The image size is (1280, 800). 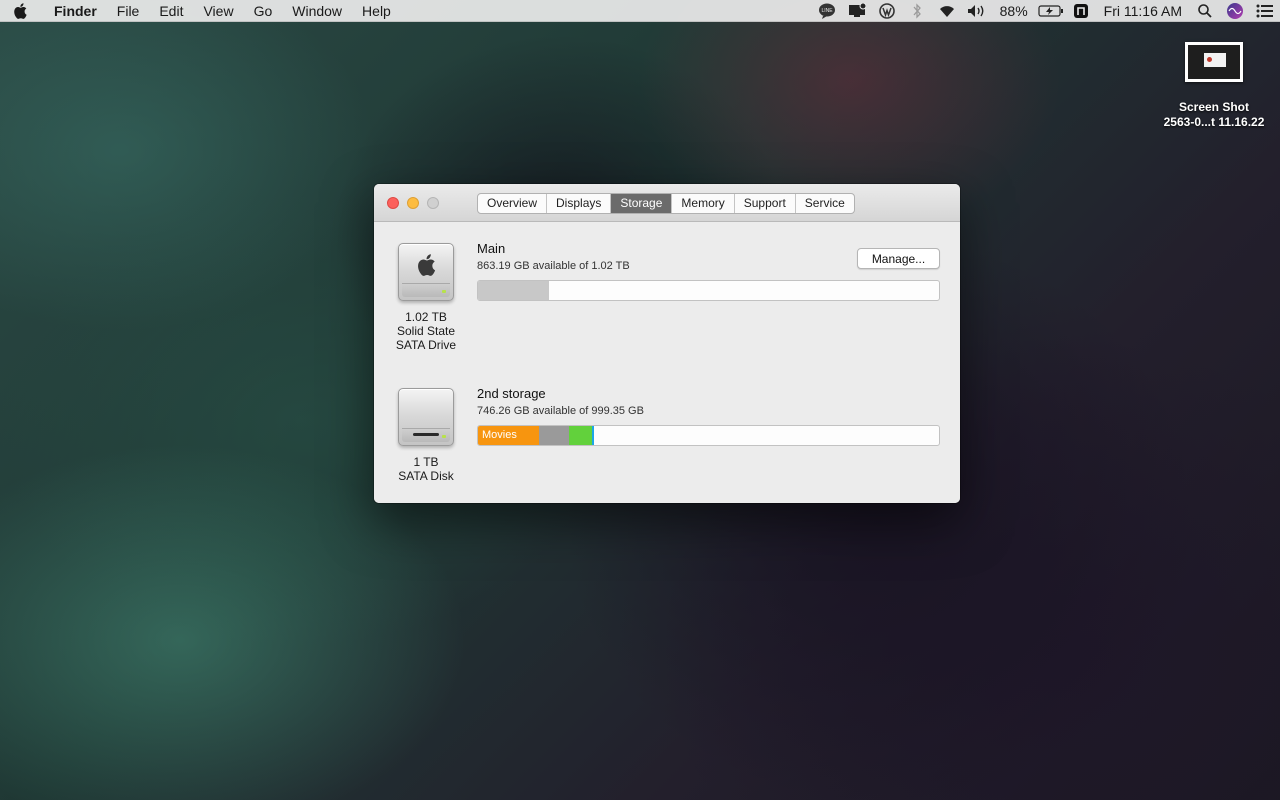 I want to click on segment-other, so click(x=553, y=435).